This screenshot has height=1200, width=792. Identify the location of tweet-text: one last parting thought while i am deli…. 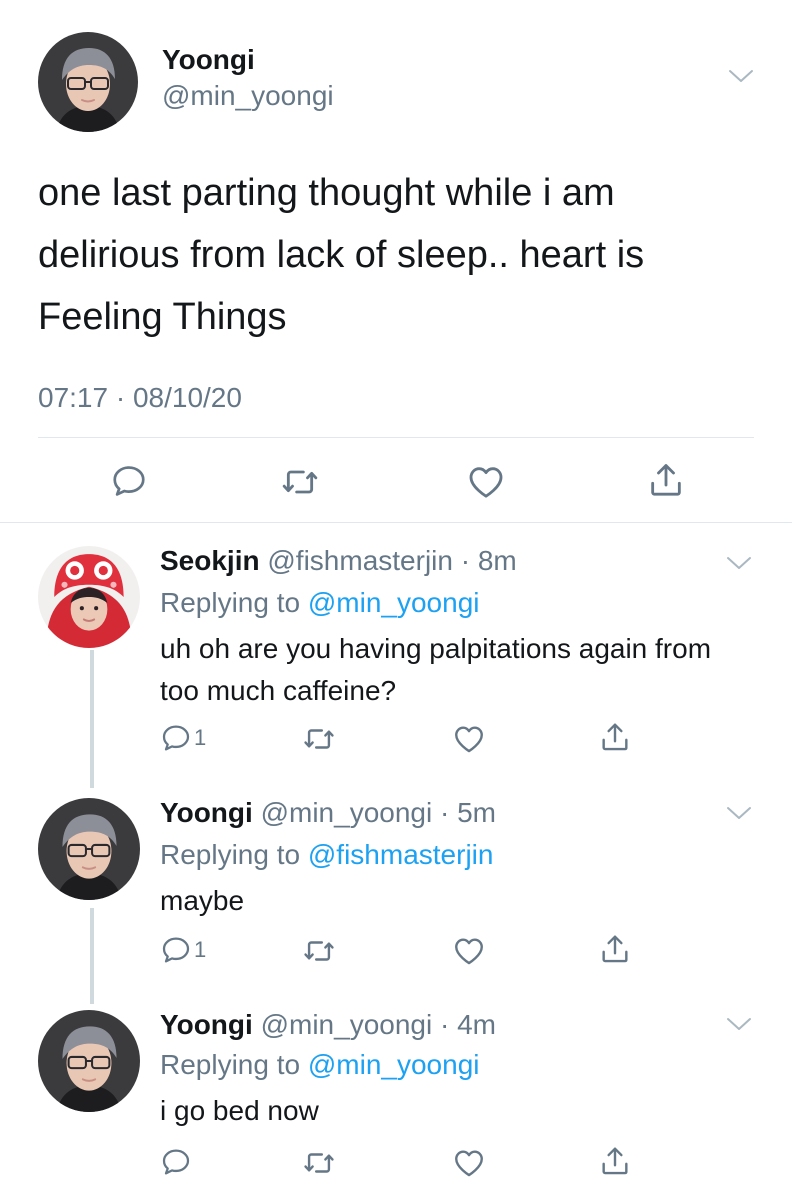
(341, 255).